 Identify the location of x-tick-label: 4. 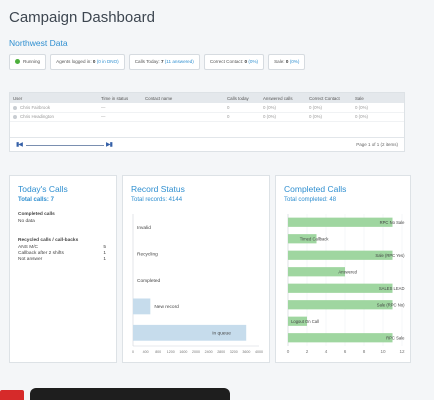
(326, 351).